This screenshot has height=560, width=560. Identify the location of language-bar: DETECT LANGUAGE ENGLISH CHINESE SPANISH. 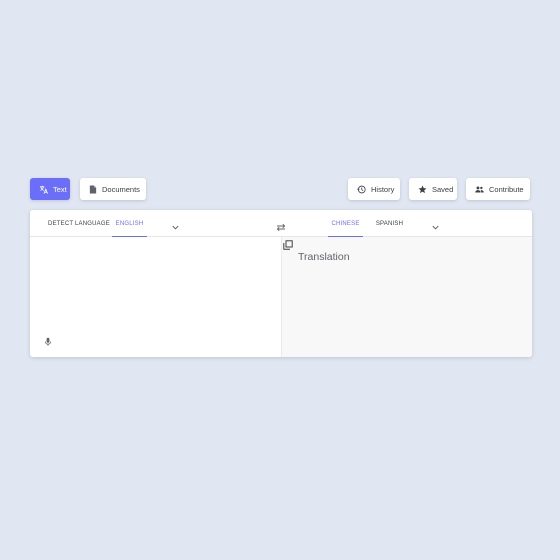
(281, 224).